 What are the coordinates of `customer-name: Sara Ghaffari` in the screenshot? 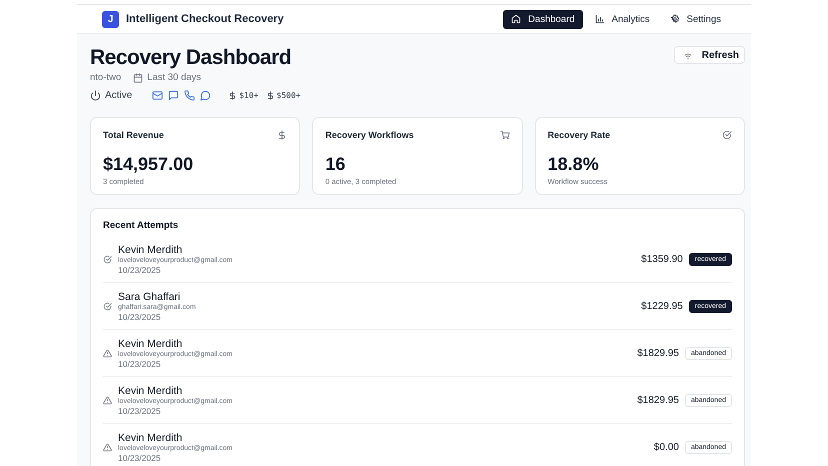 It's located at (150, 296).